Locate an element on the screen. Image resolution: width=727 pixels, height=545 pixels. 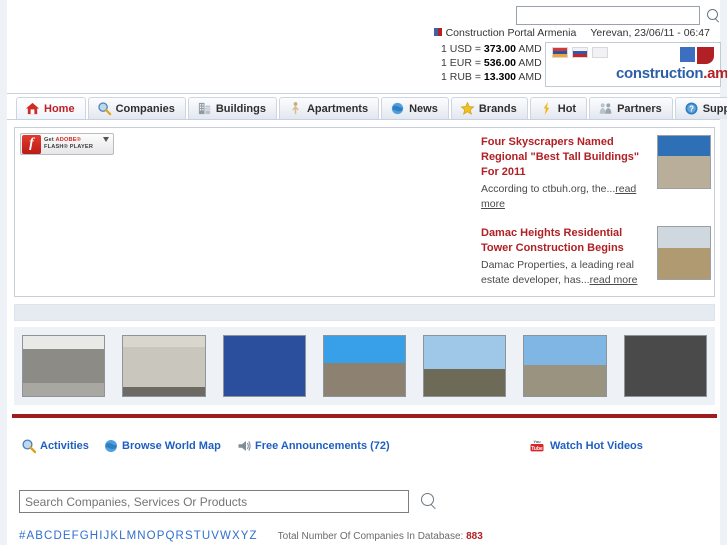
flag-russia-icon is located at coordinates (580, 52).